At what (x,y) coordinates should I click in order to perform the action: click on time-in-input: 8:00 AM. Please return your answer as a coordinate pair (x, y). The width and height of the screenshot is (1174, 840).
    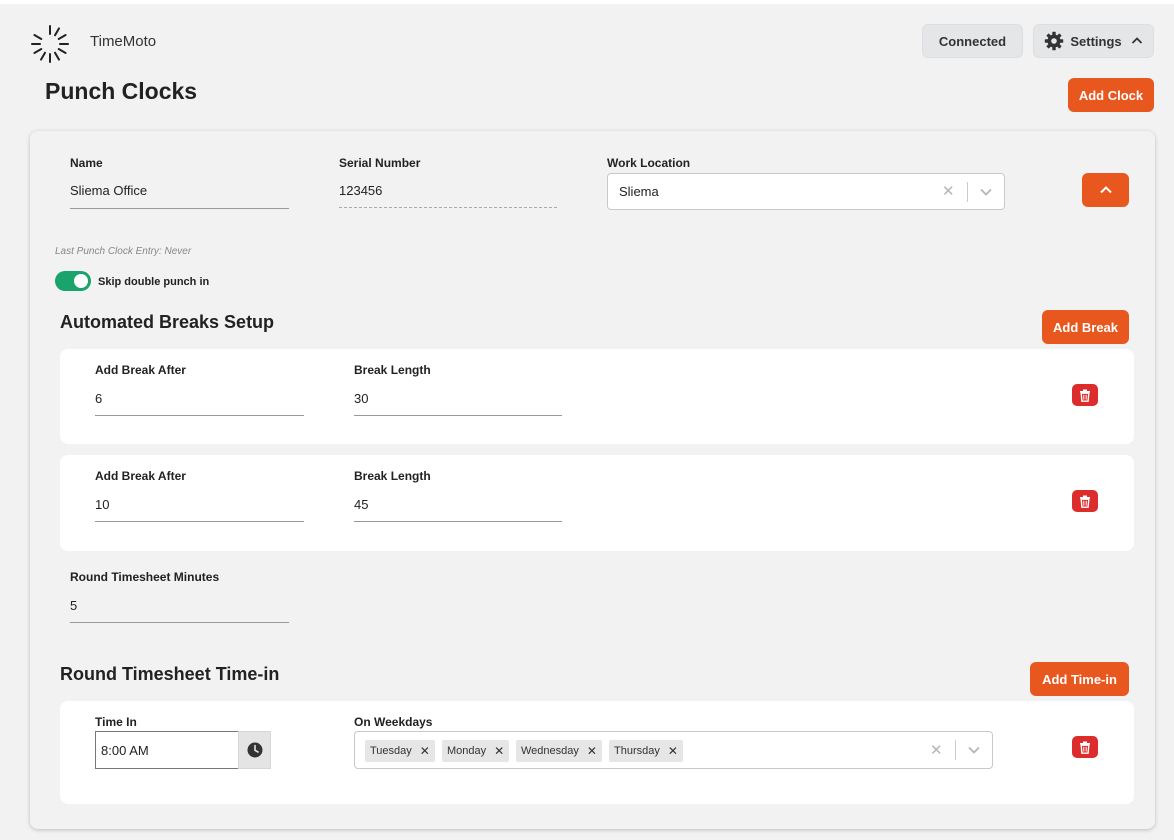
    Looking at the image, I should click on (166, 750).